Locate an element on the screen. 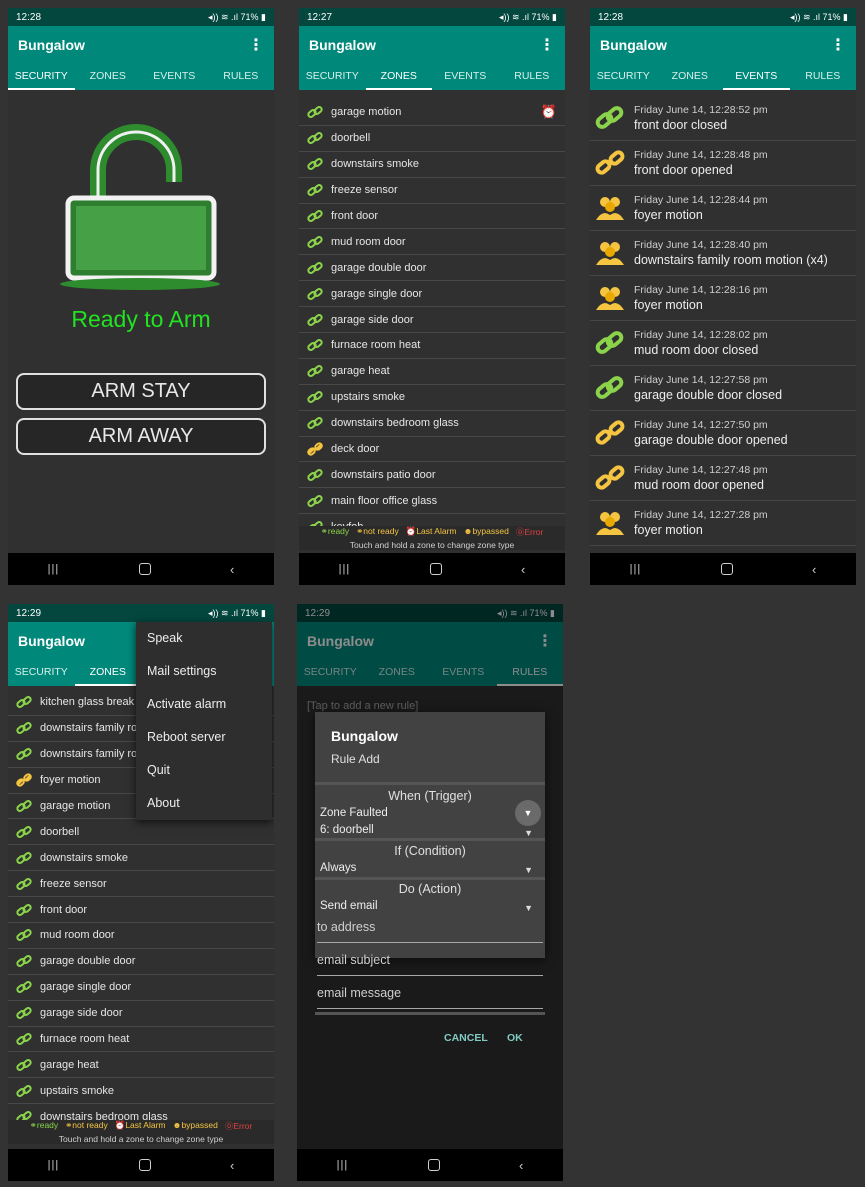 This screenshot has height=1187, width=865. menu-item-reboot-server: Reboot server is located at coordinates (204, 737).